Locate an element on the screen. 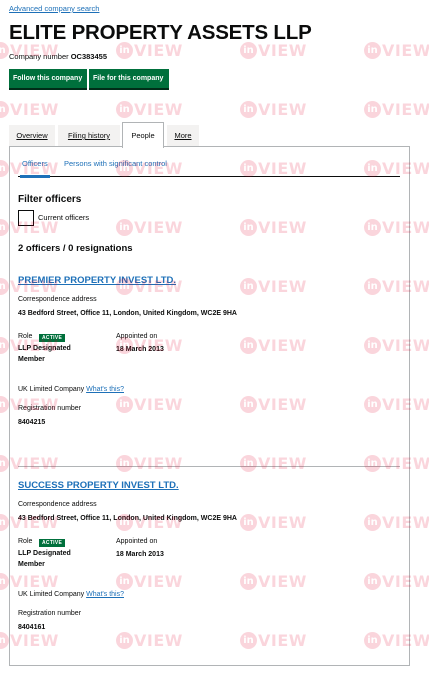 The height and width of the screenshot is (683, 429). tab-more: More is located at coordinates (183, 136).